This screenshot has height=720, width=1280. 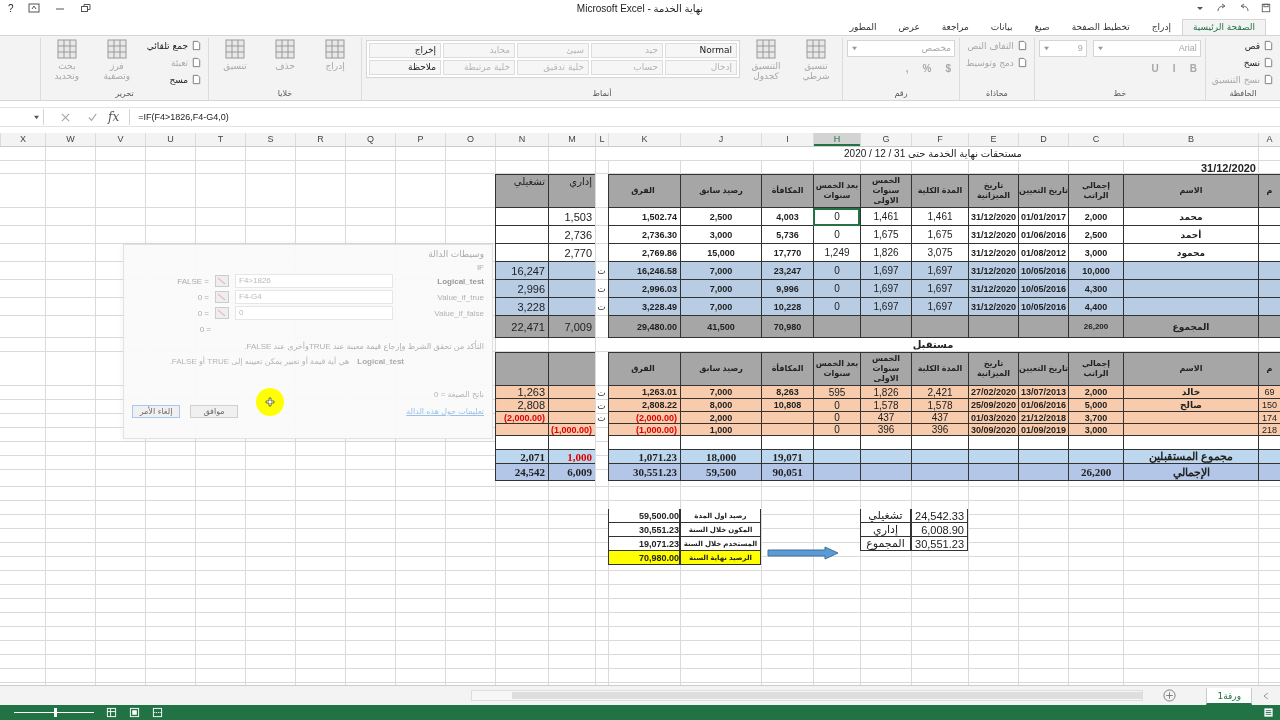 What do you see at coordinates (156, 411) in the screenshot?
I see `dialog-button: إلغاء الأمر` at bounding box center [156, 411].